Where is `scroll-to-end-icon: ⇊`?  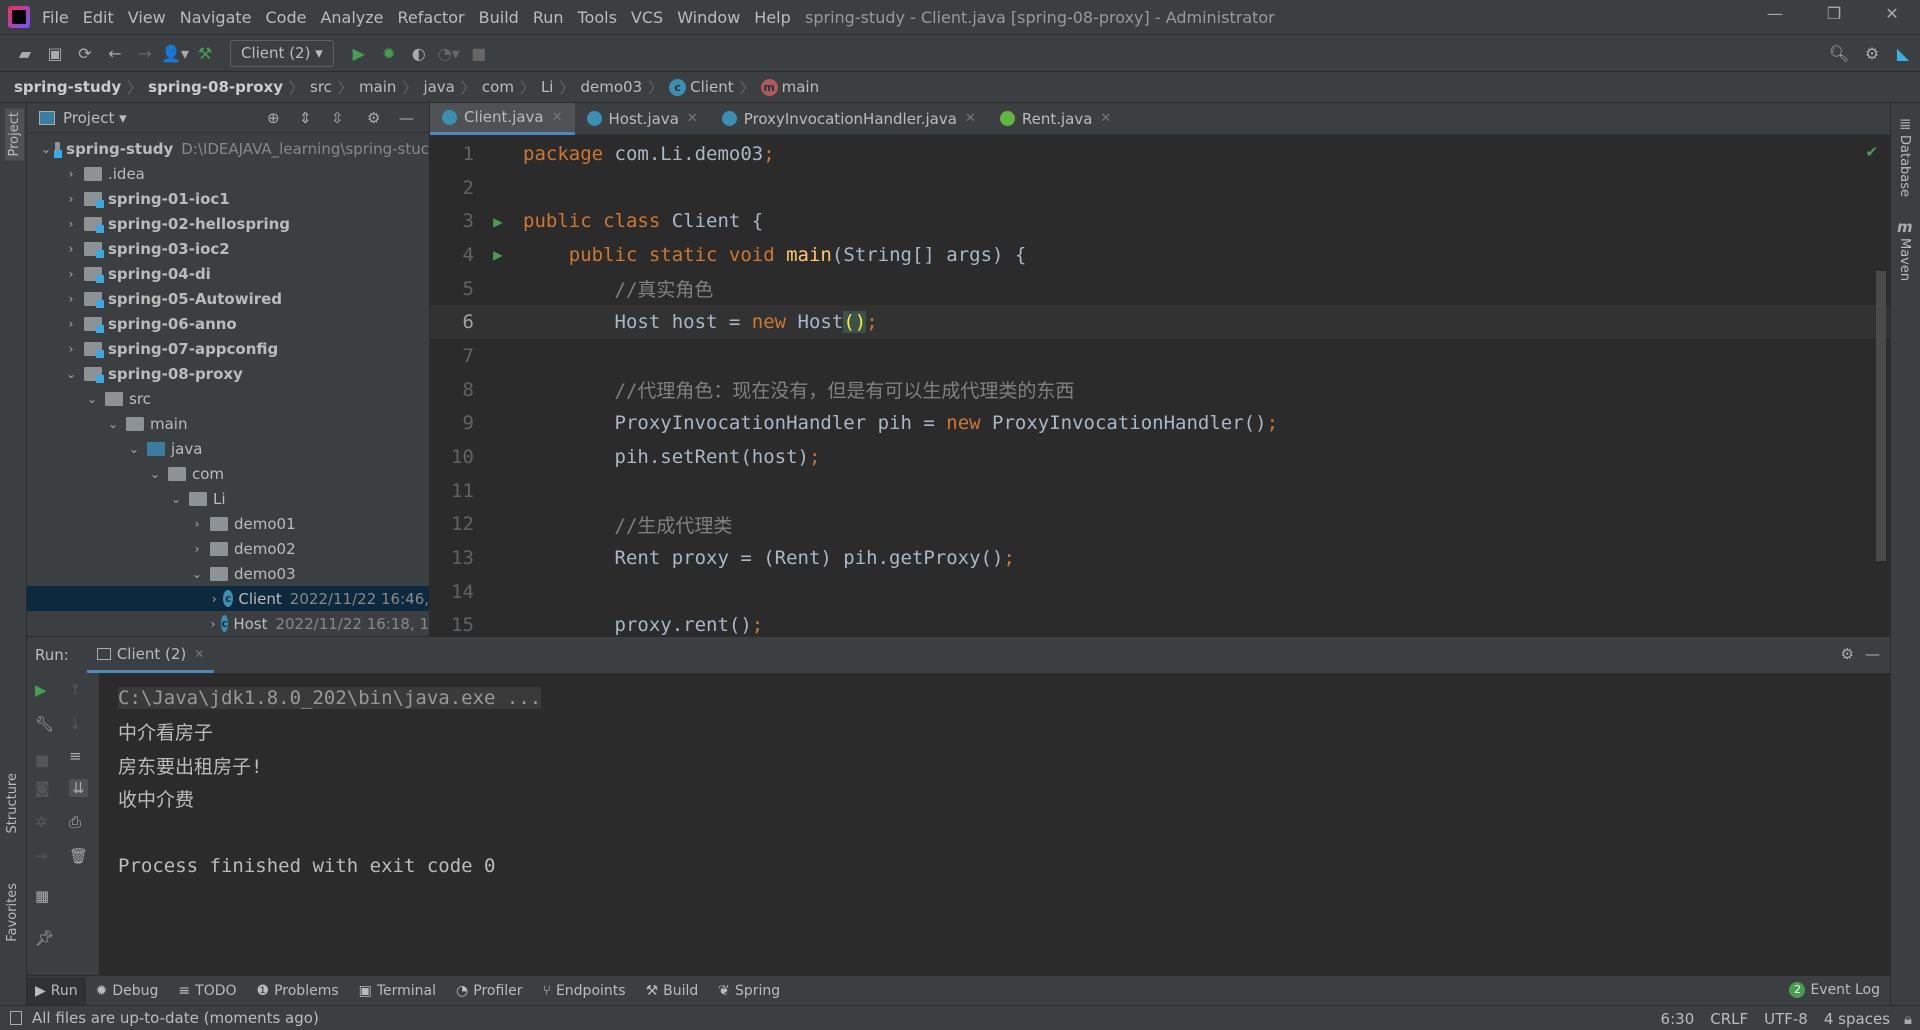
scroll-to-end-icon: ⇊ is located at coordinates (78, 788).